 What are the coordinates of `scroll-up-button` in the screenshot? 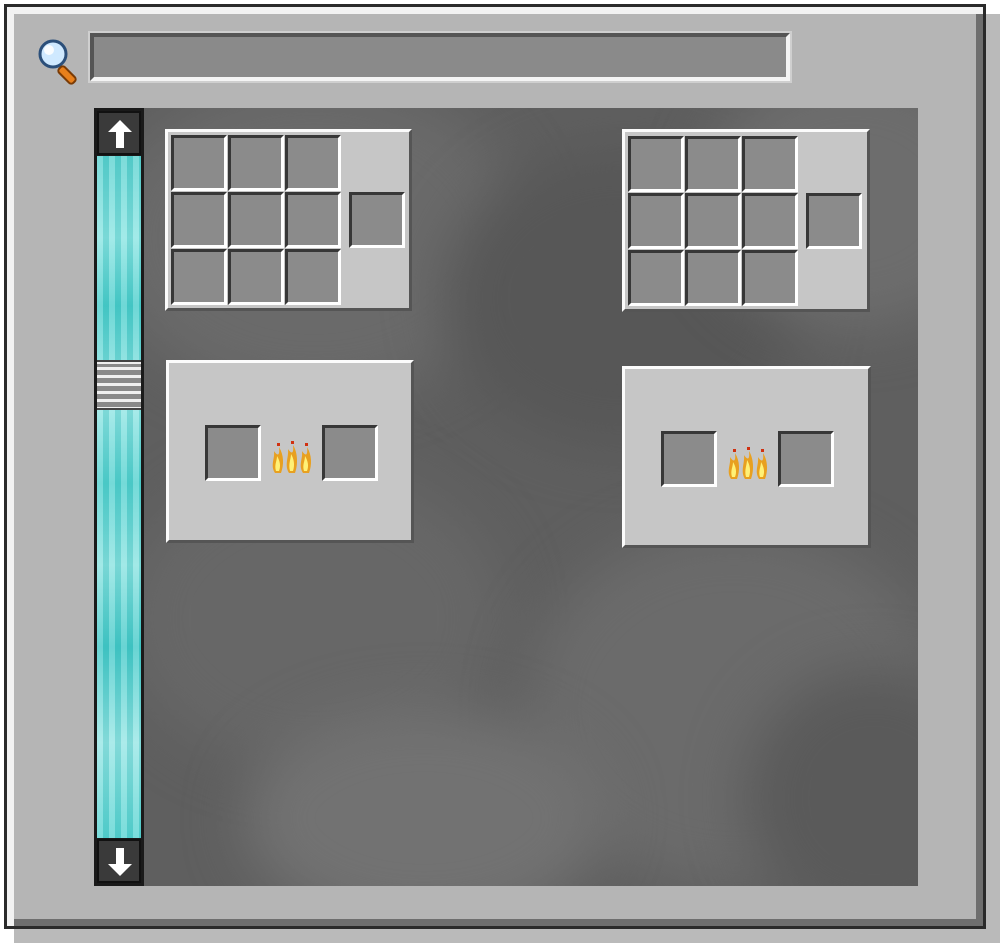 It's located at (119, 133).